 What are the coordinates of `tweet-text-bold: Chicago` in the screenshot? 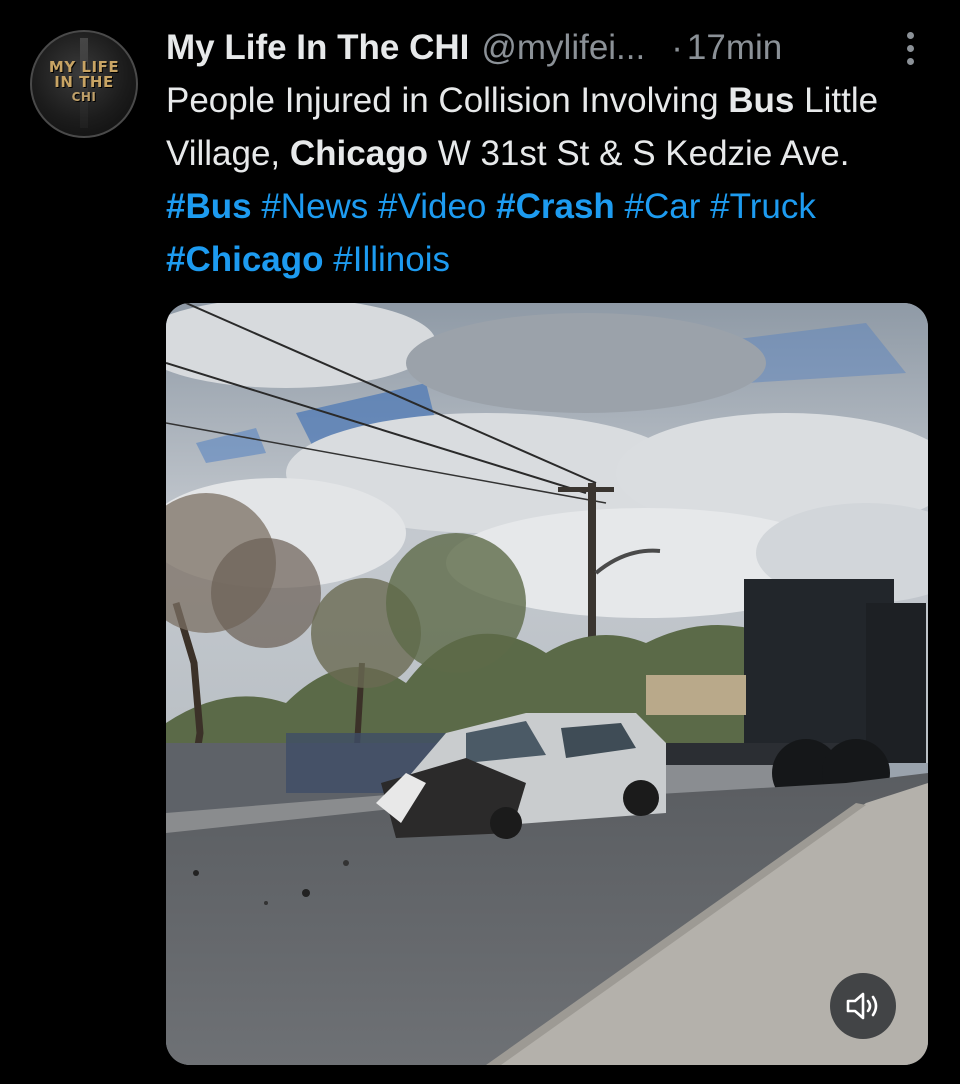 It's located at (358, 153).